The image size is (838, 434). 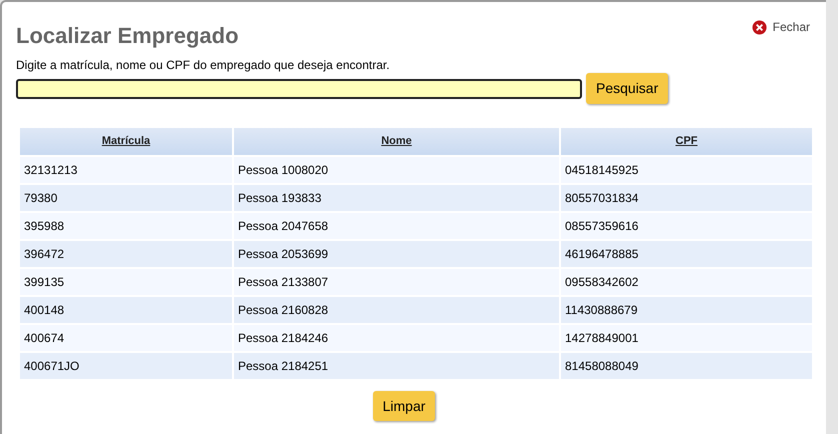 What do you see at coordinates (126, 141) in the screenshot?
I see `column-header: Matrícula` at bounding box center [126, 141].